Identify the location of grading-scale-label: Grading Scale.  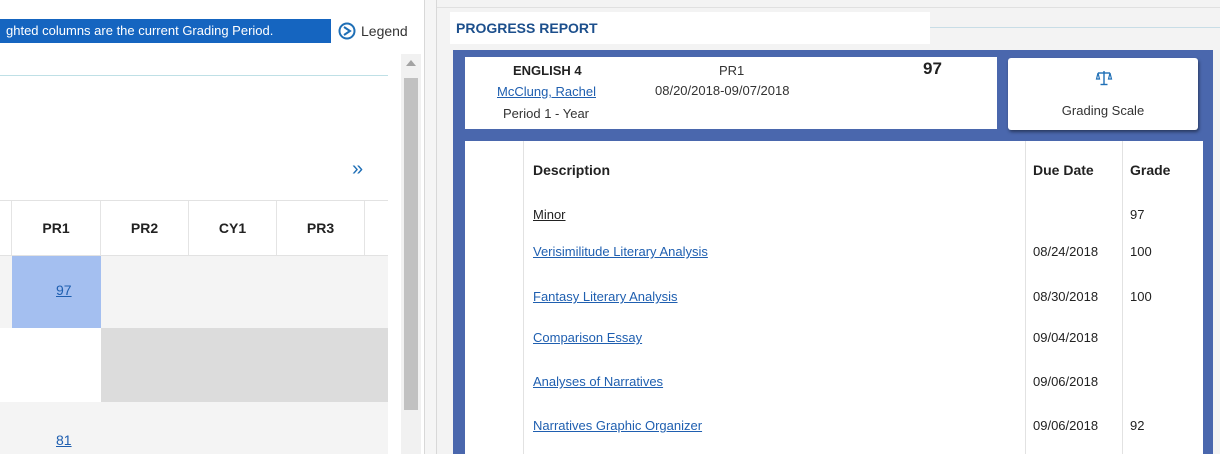
(1103, 110).